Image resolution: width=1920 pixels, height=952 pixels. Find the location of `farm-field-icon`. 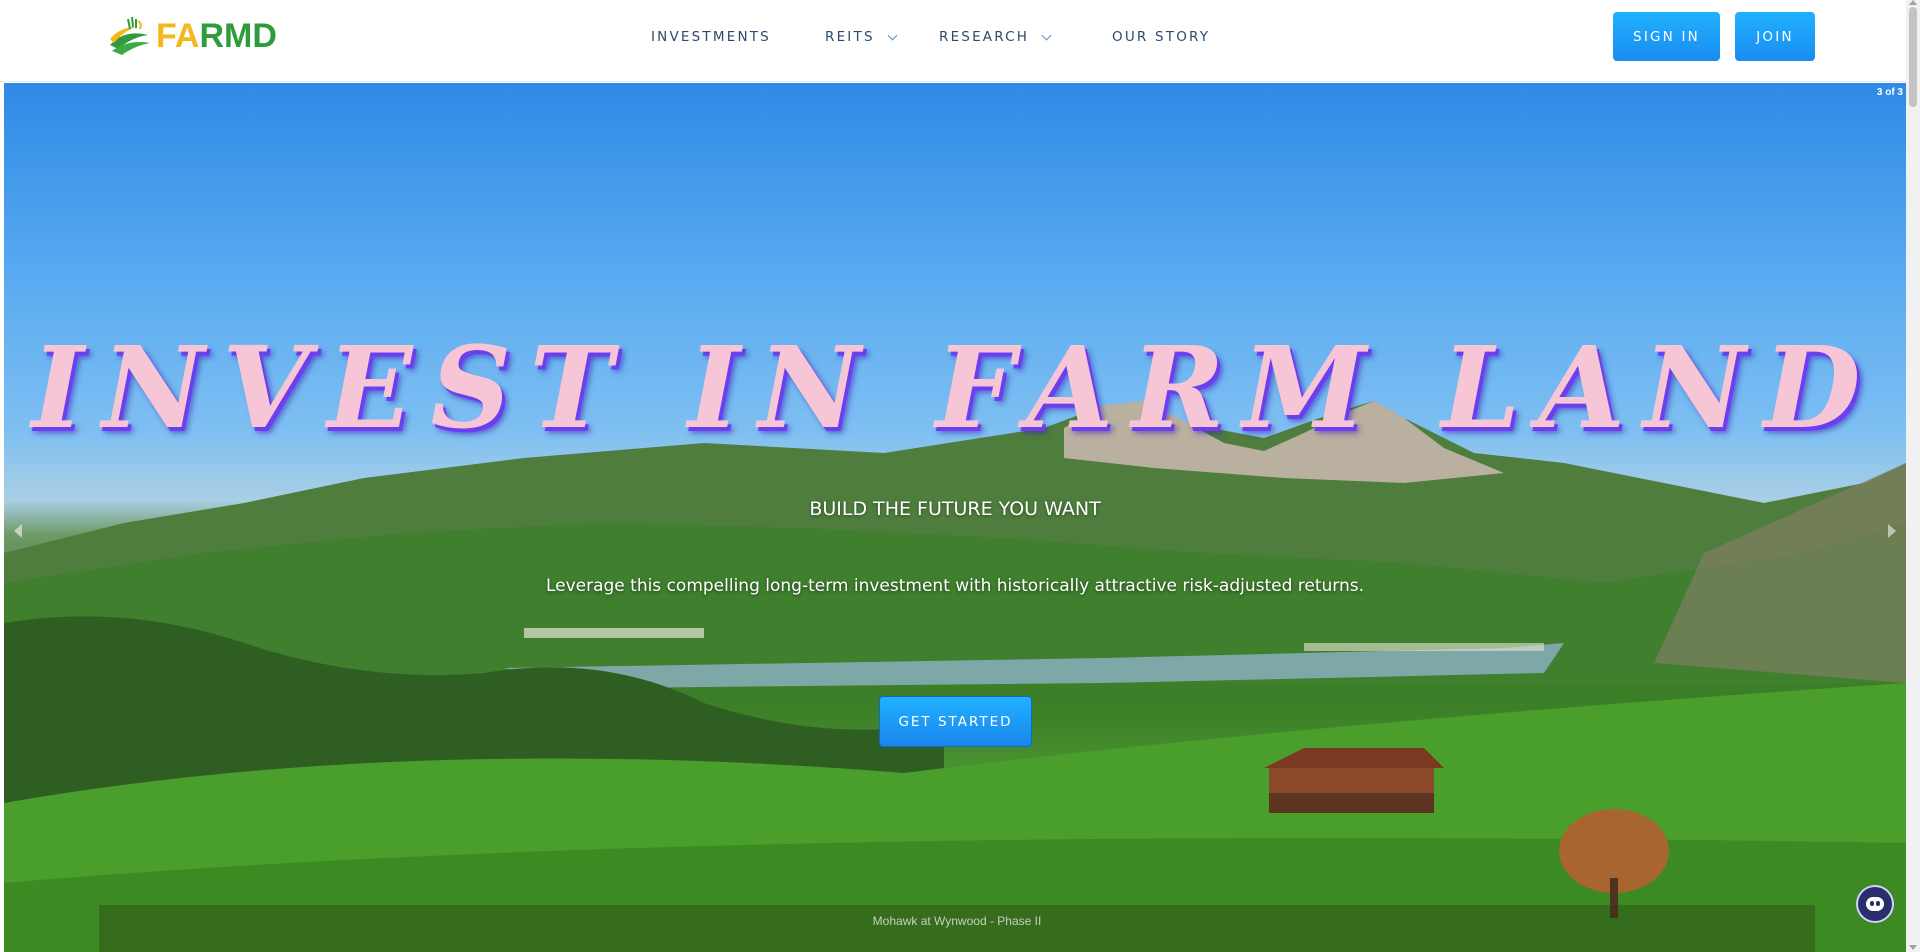

farm-field-icon is located at coordinates (130, 35).